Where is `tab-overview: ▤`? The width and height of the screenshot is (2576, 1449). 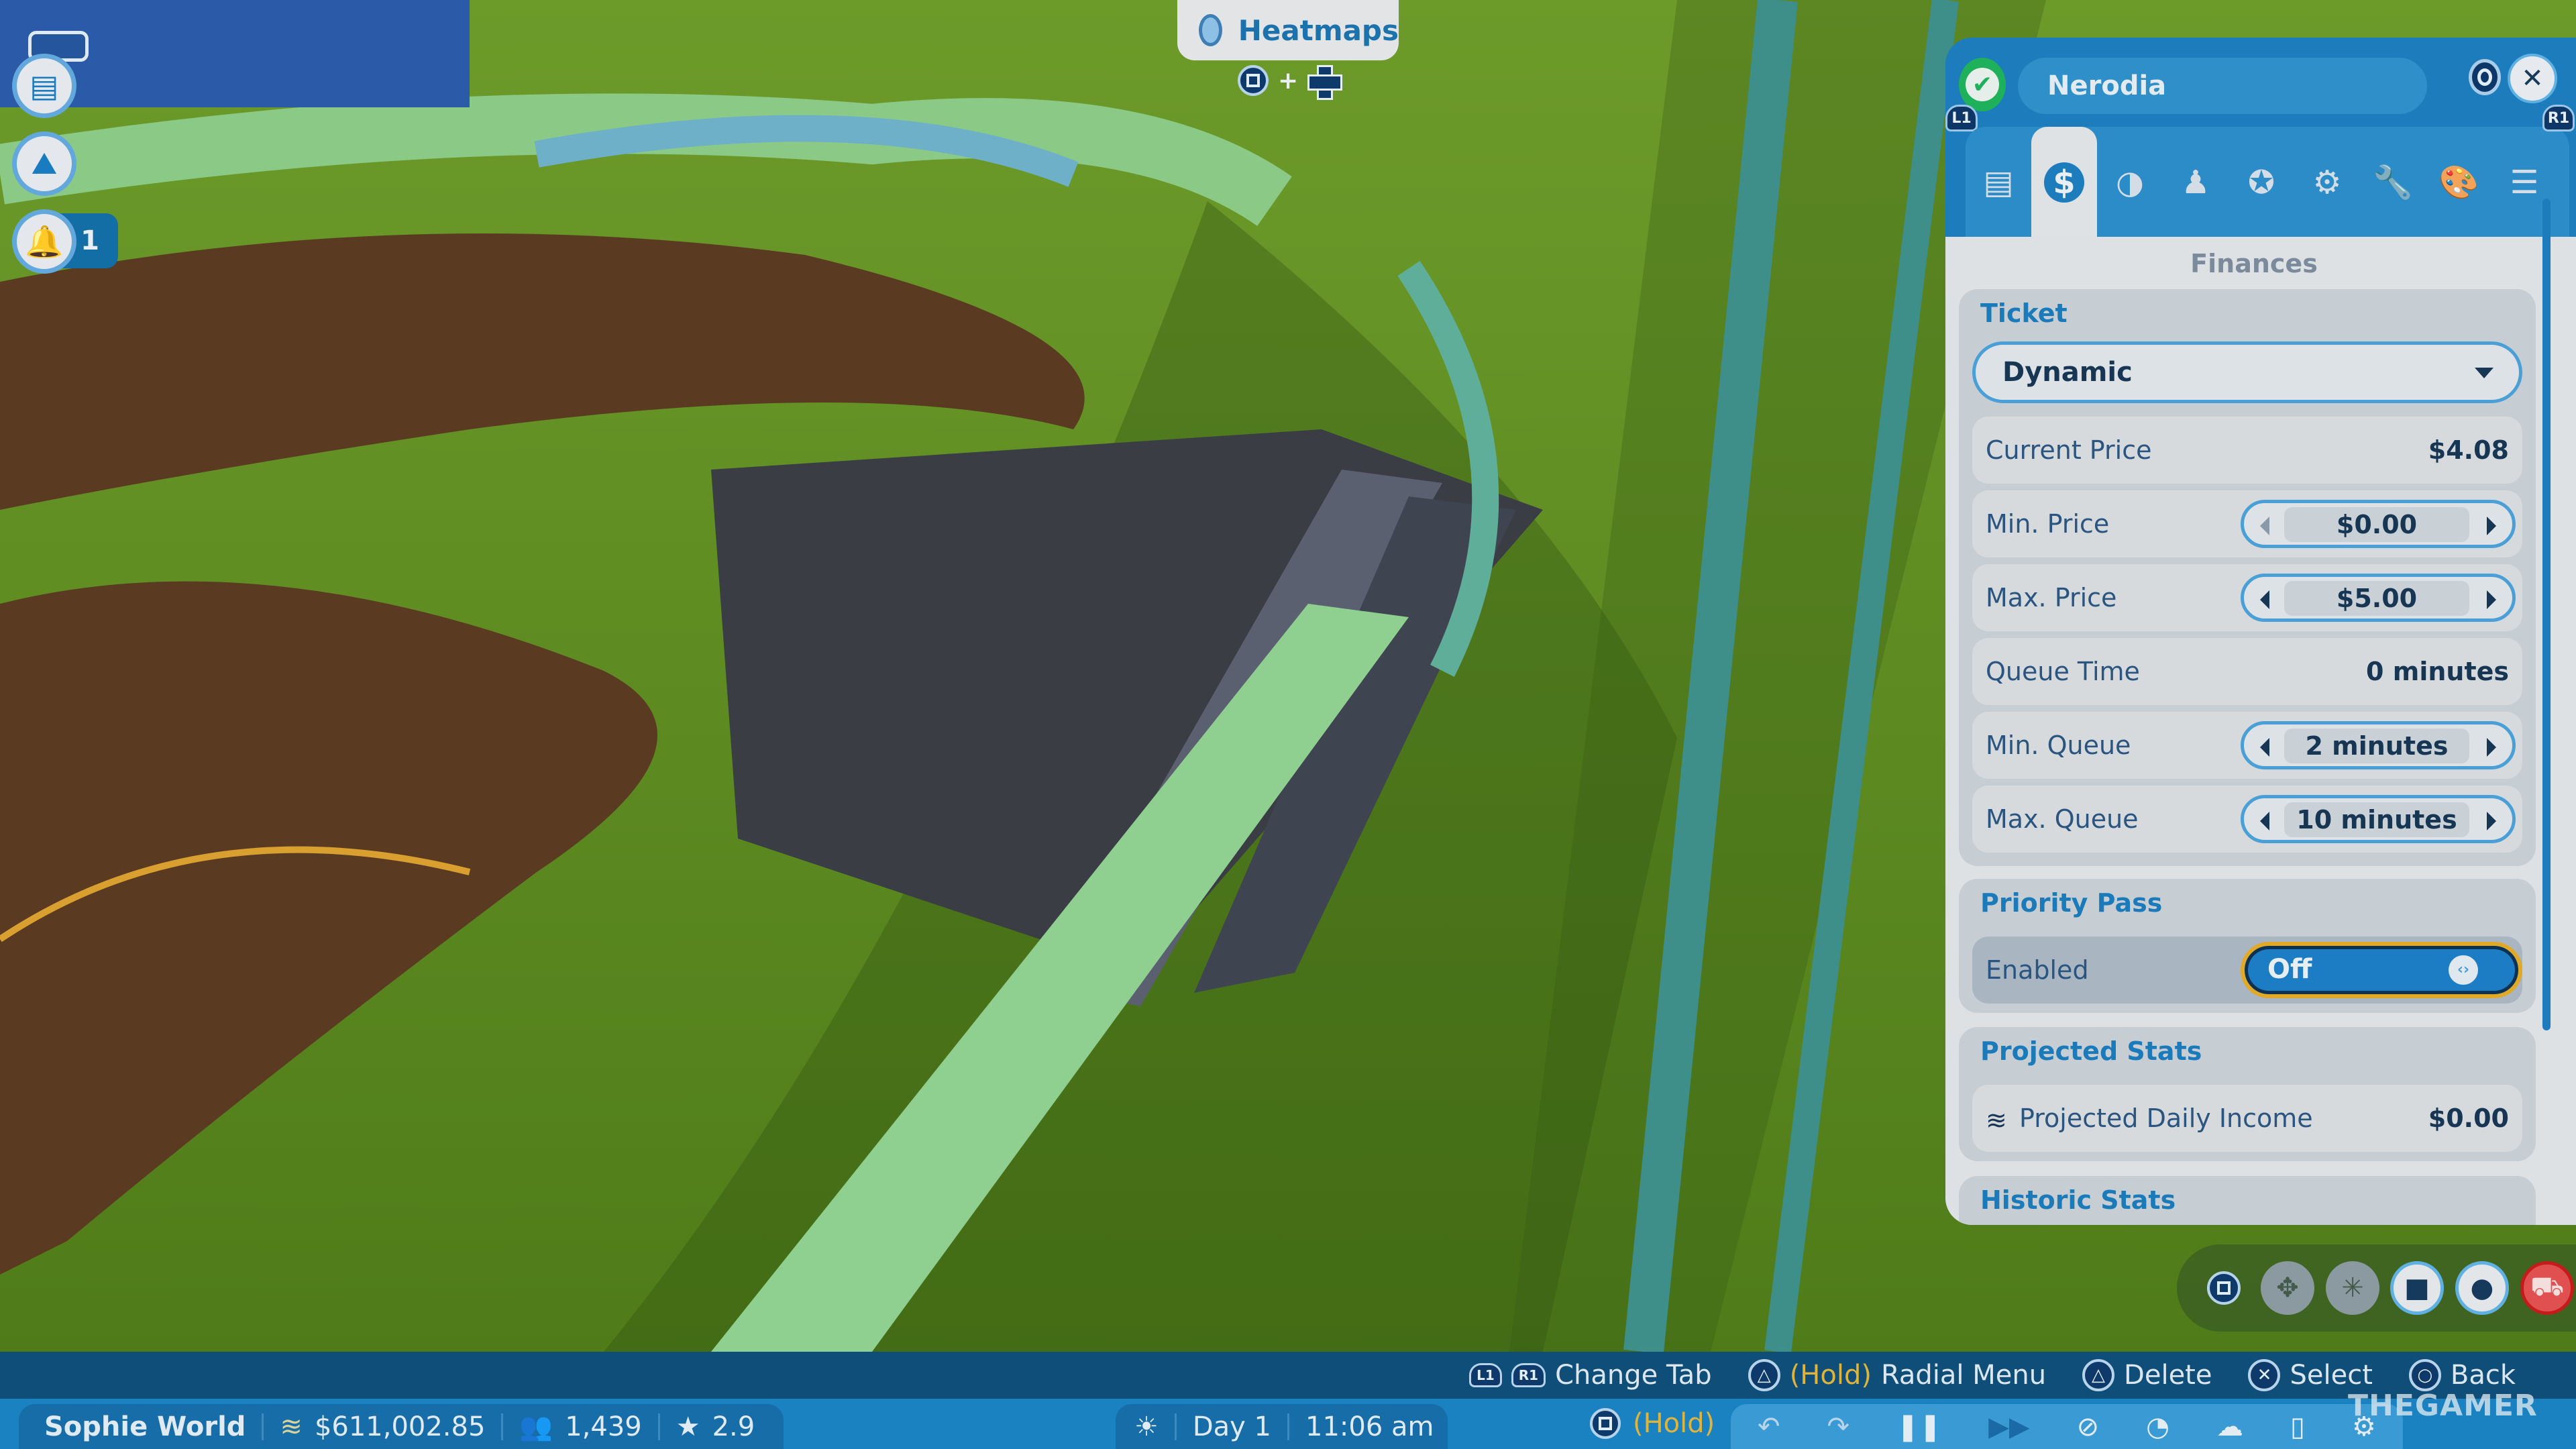 tab-overview: ▤ is located at coordinates (1998, 182).